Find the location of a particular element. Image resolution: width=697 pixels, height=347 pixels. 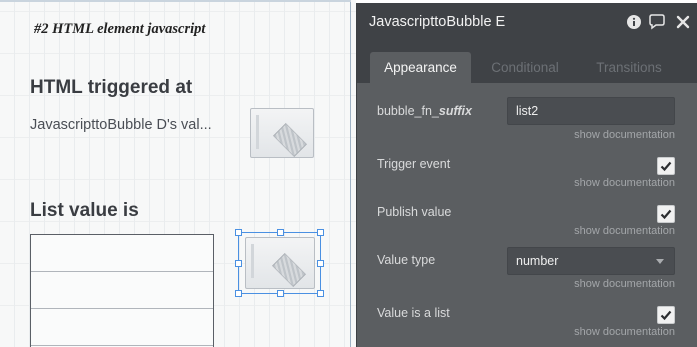

value-type-show-documentation: show documentation is located at coordinates (624, 284).